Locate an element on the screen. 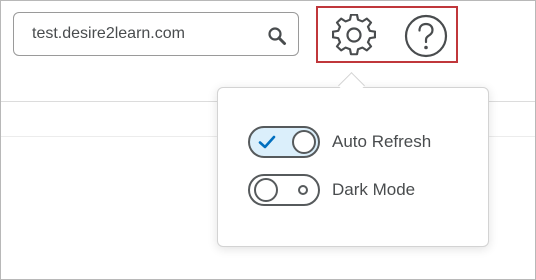 The height and width of the screenshot is (280, 536). auto-refresh-label: Auto Refresh is located at coordinates (382, 141).